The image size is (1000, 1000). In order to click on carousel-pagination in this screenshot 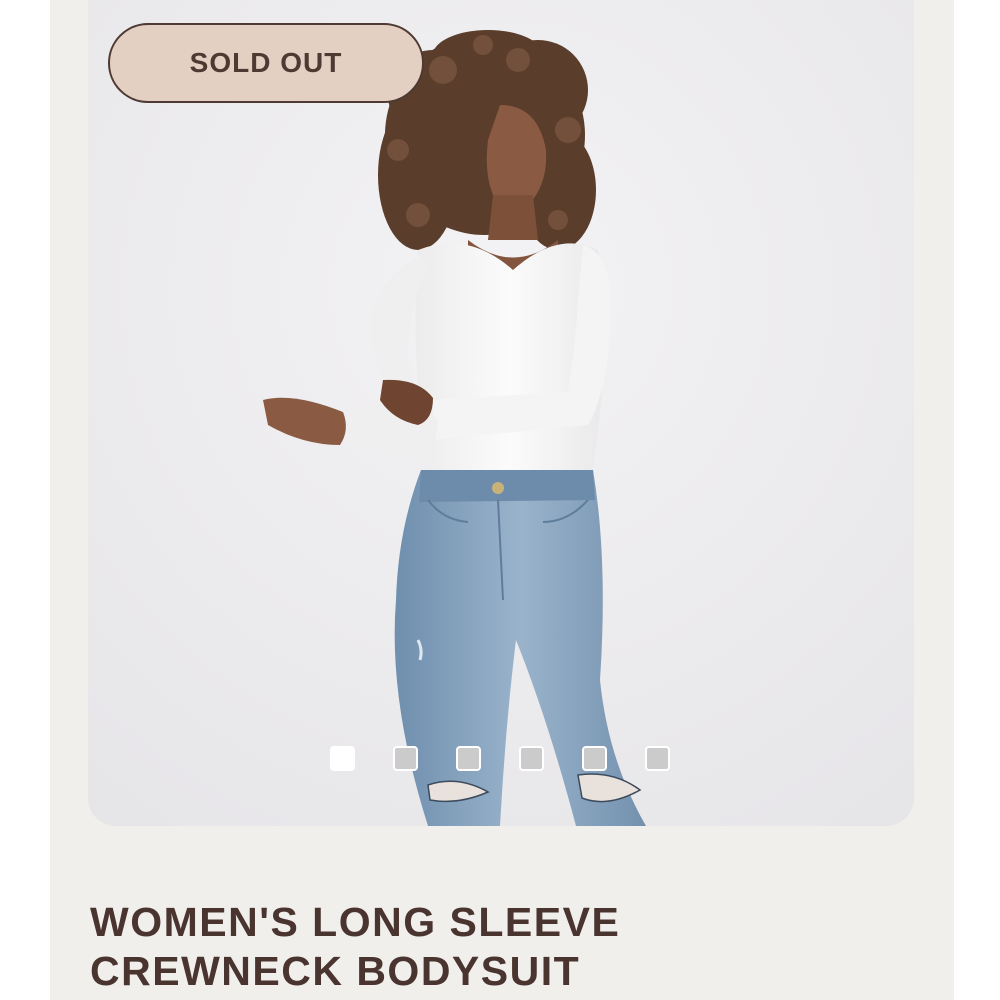, I will do `click(500, 758)`.